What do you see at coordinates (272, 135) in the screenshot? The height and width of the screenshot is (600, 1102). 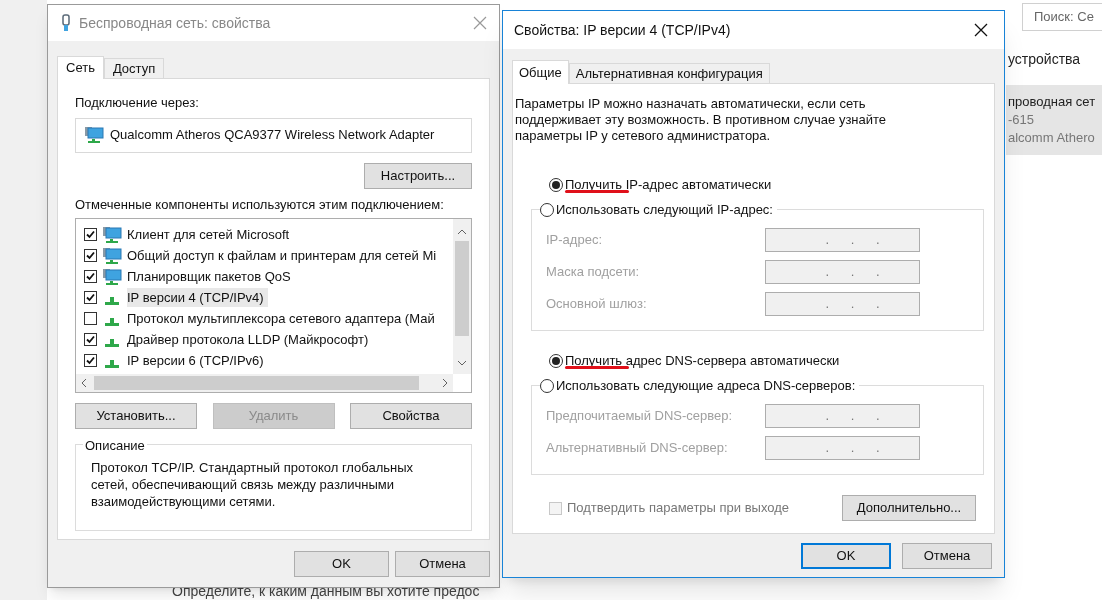 I see `adapter-name: Qualcomm Atheros QCA9377 Wireless Network Adapter` at bounding box center [272, 135].